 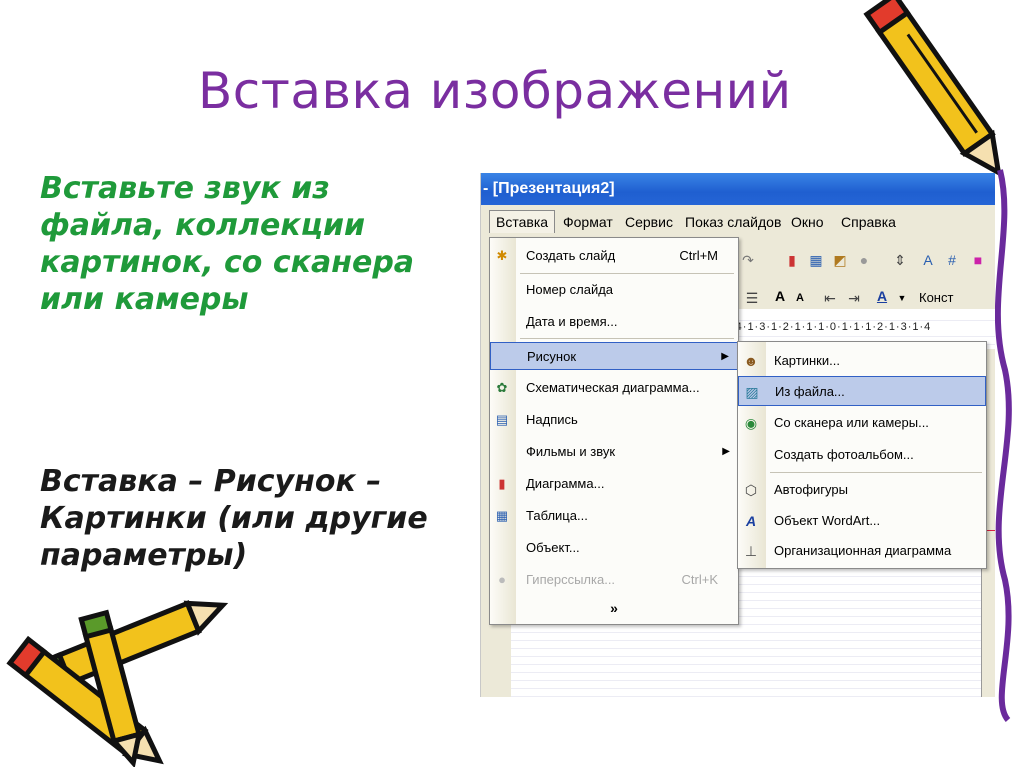 I want to click on color-icon: ■, so click(x=978, y=260).